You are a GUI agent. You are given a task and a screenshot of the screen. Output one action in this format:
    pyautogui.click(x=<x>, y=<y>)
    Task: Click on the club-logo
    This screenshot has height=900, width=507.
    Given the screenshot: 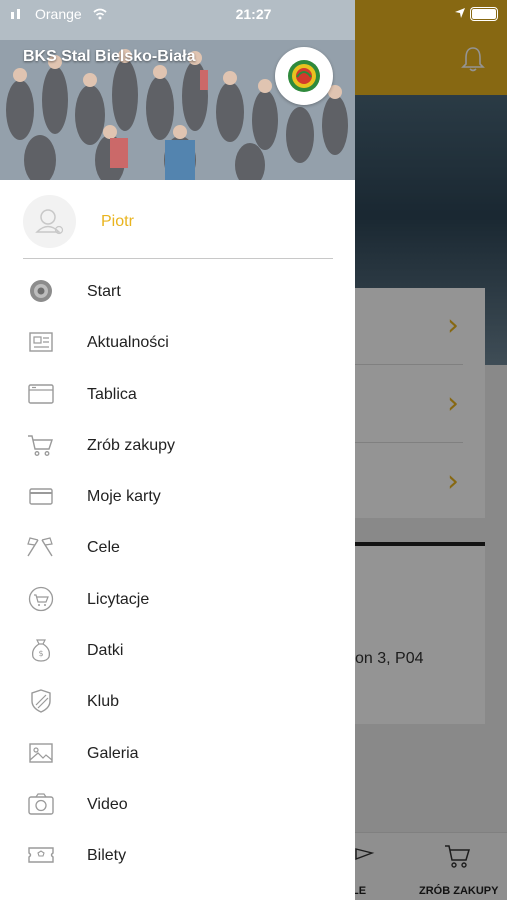 What is the action you would take?
    pyautogui.click(x=304, y=76)
    